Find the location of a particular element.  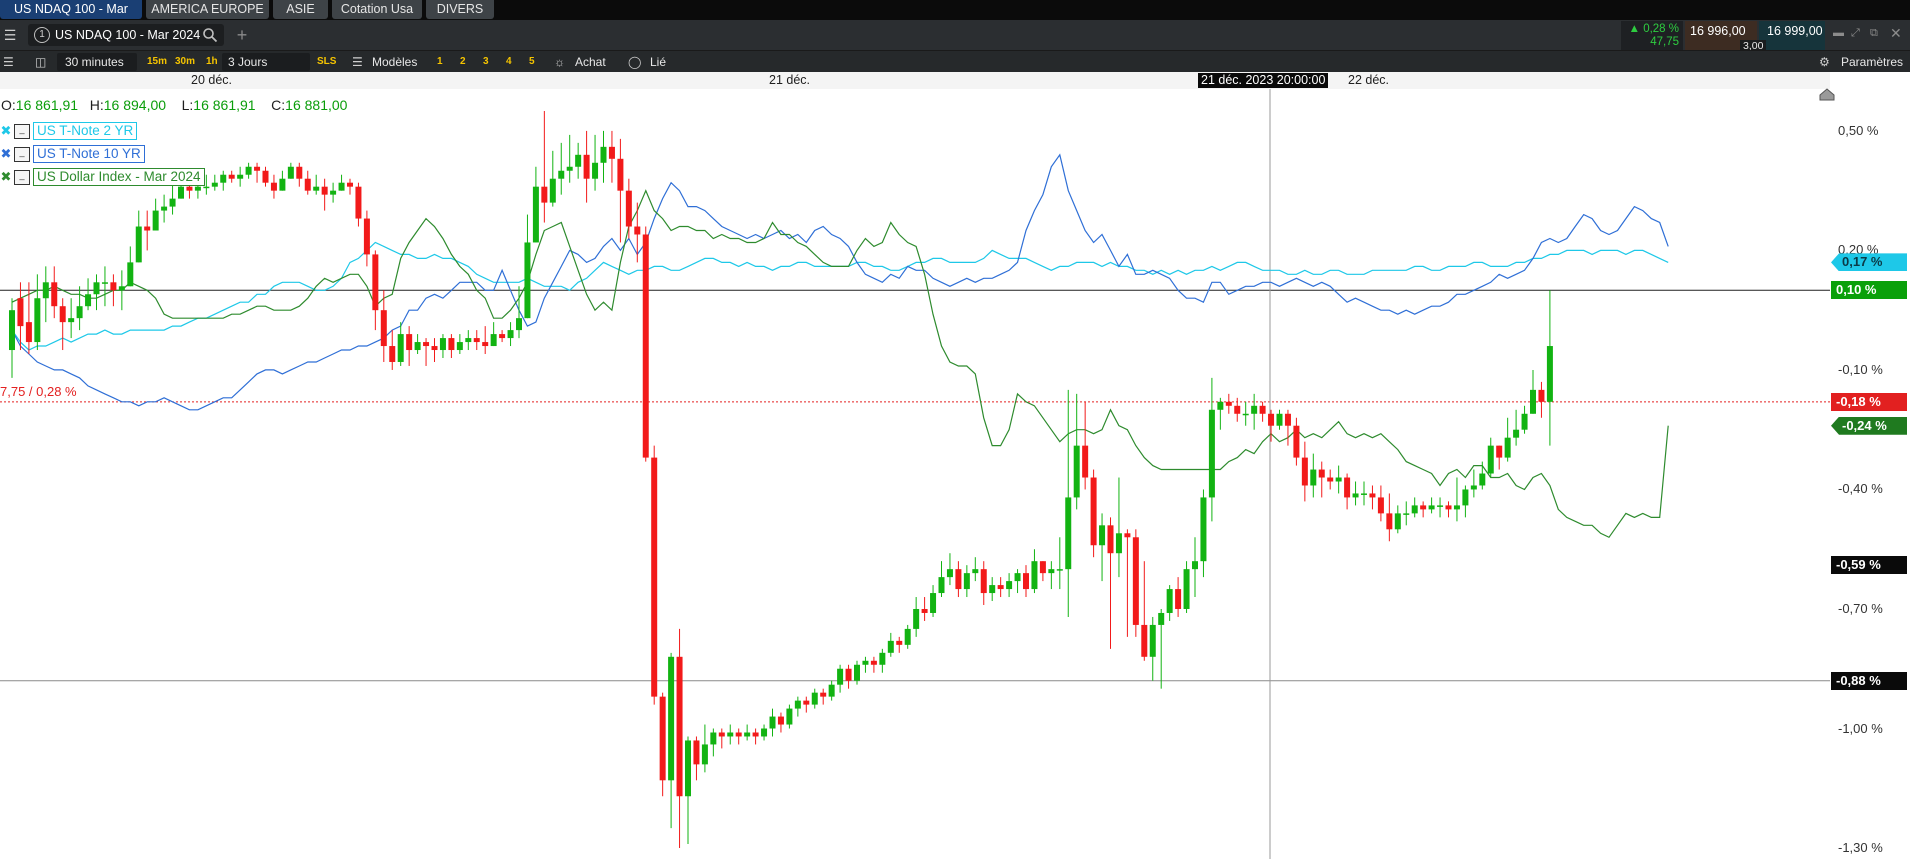

expand-icon: ⤢ is located at coordinates (1855, 33).